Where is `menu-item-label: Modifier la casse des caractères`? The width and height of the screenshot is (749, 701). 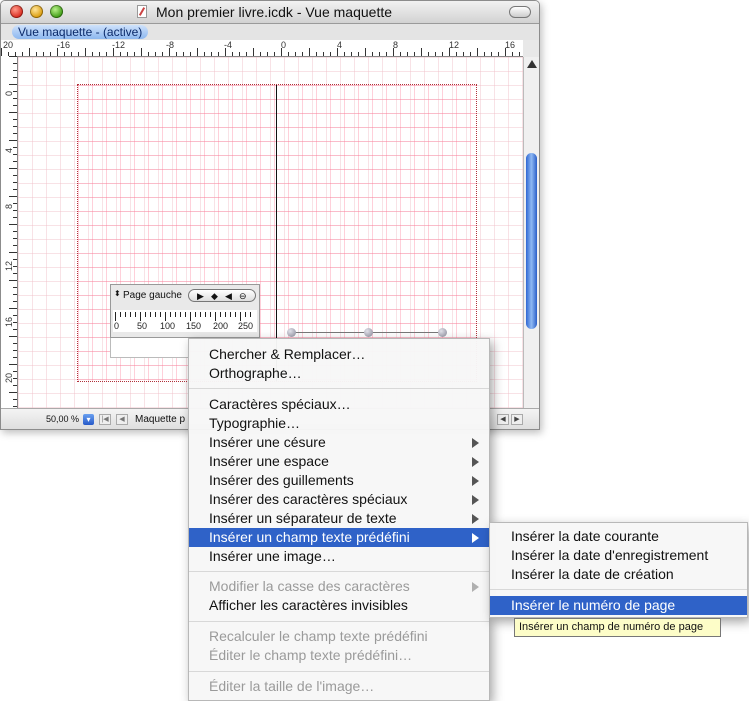
menu-item-label: Modifier la casse des caractères is located at coordinates (309, 586).